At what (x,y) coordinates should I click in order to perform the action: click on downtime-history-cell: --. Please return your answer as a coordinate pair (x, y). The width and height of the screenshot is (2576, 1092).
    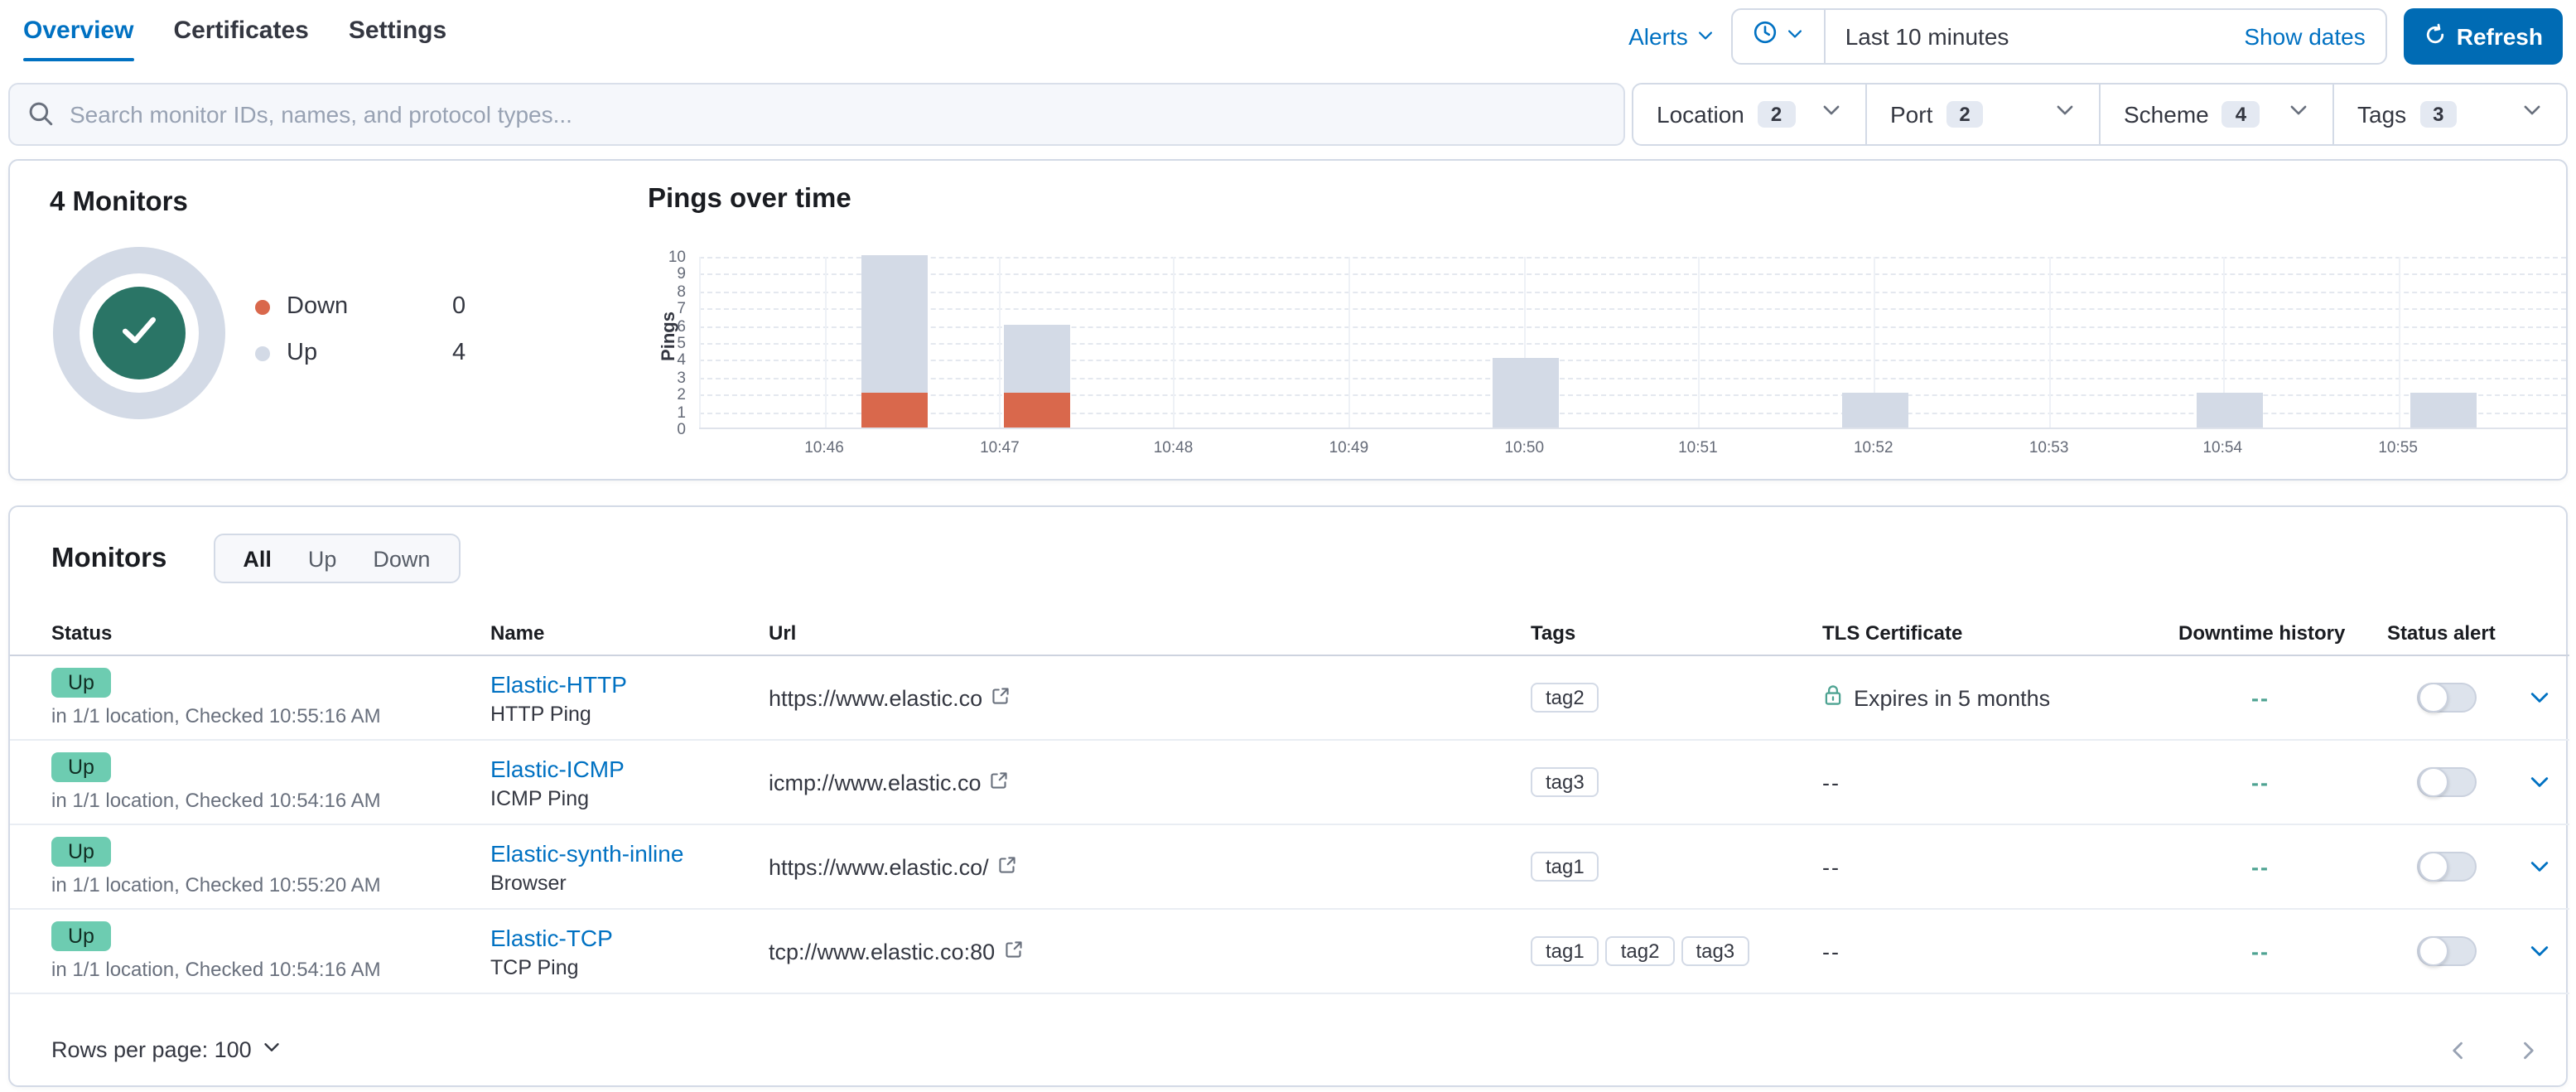
    Looking at the image, I should click on (2260, 697).